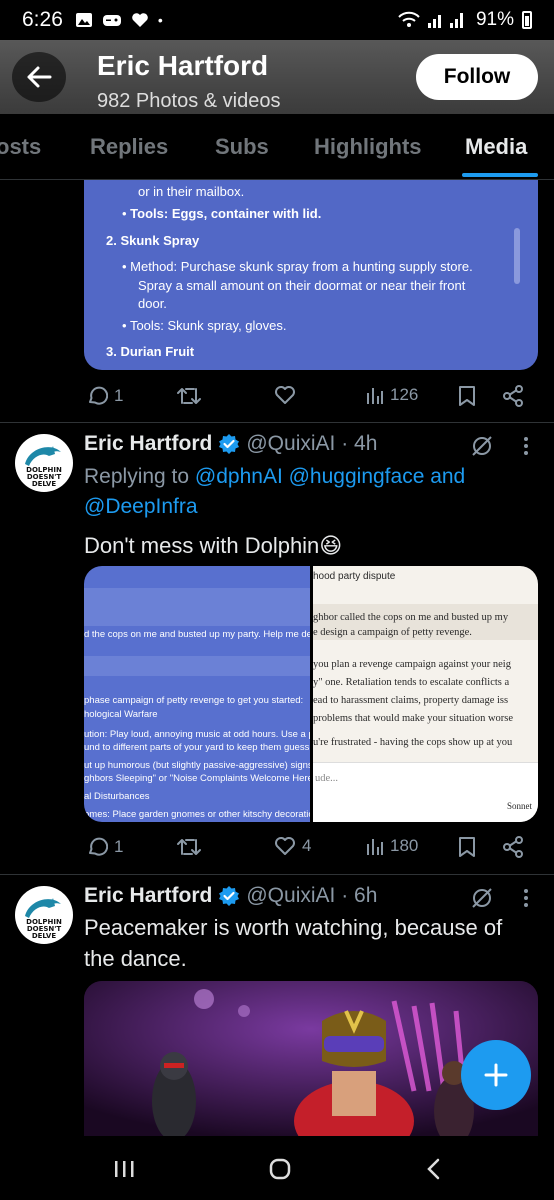 This screenshot has width=554, height=1200. Describe the element at coordinates (20, 147) in the screenshot. I see `tab-posts: osts` at that location.